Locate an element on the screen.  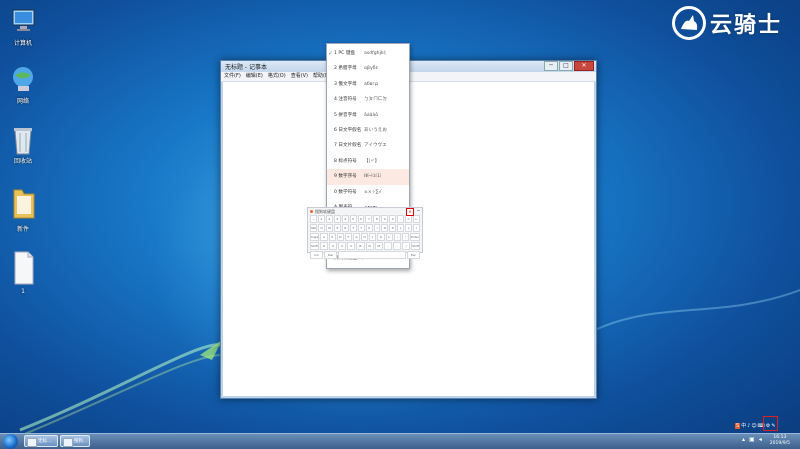
keyboard-key: E is located at coordinates (337, 228).